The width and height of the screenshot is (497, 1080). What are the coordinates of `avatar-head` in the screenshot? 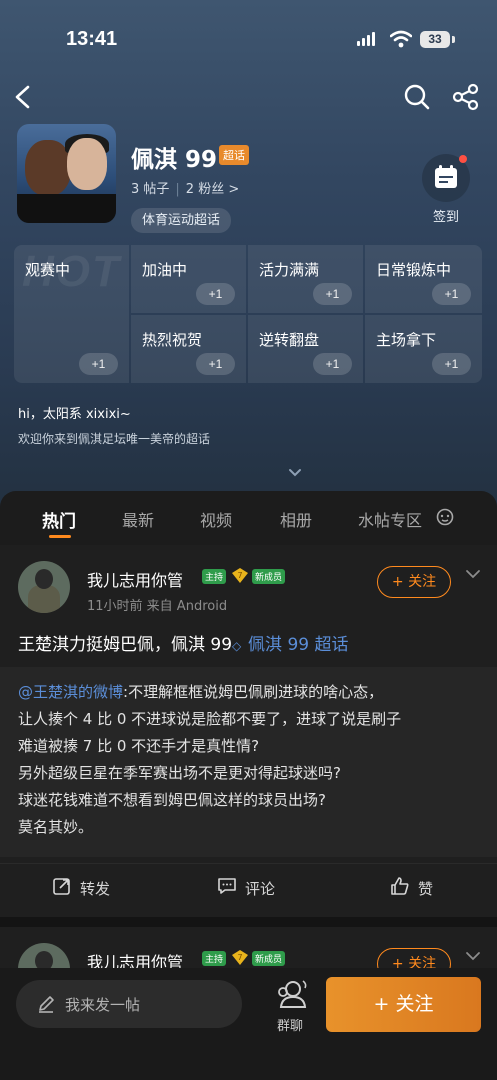 It's located at (44, 579).